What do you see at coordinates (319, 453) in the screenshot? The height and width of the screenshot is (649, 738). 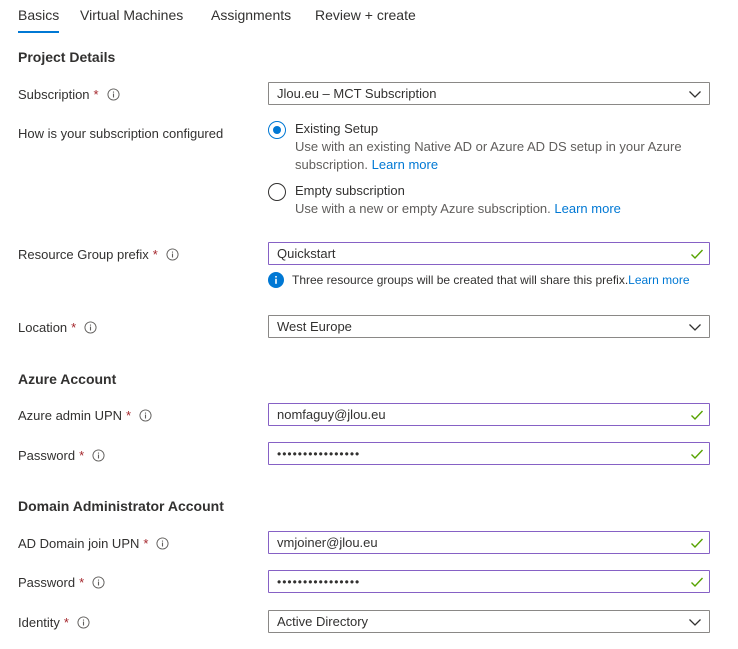 I see `azure-password-value: ••••••••••••••••` at bounding box center [319, 453].